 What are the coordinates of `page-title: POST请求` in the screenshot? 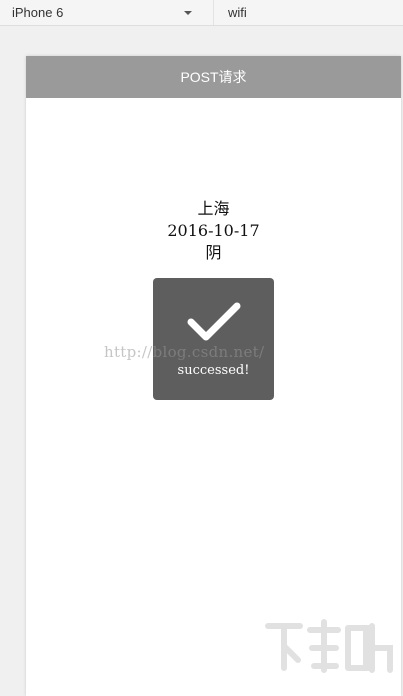 It's located at (213, 77).